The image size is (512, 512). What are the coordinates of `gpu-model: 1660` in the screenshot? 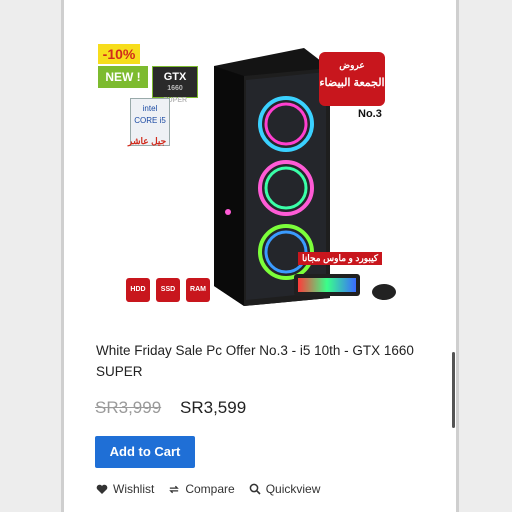 It's located at (175, 88).